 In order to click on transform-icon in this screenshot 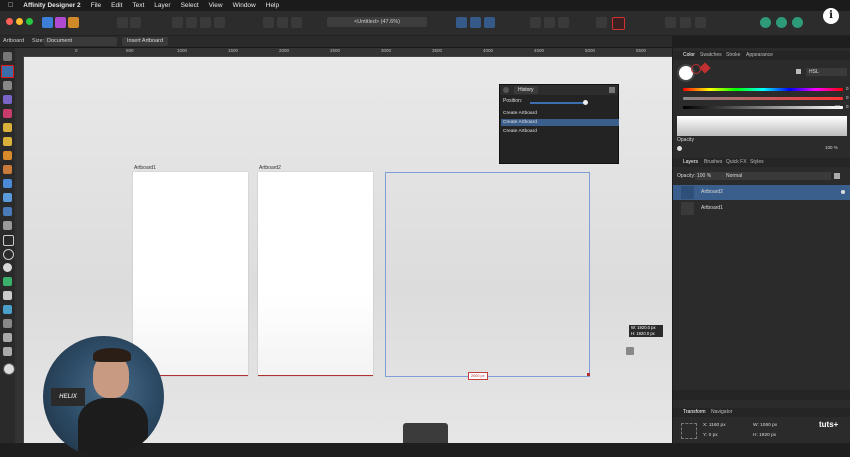, I will do `click(191, 22)`.